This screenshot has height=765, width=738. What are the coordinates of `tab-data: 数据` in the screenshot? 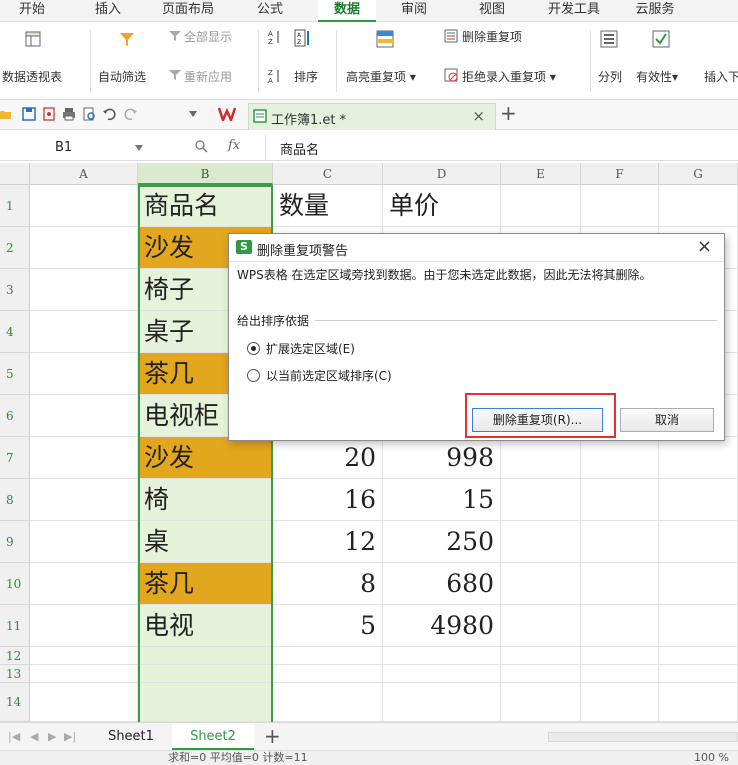 It's located at (347, 11).